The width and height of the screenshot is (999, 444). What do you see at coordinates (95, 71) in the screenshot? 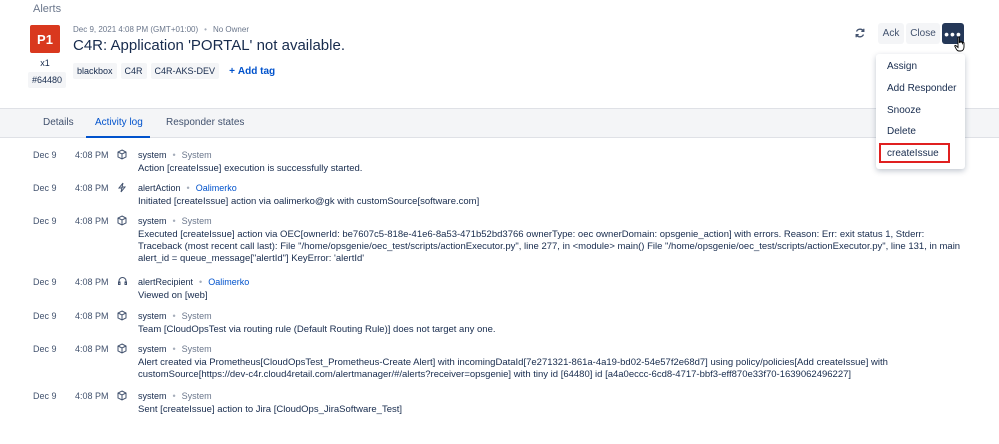
I see `tag: blackbox` at bounding box center [95, 71].